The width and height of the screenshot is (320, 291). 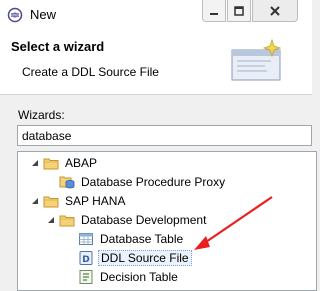 I want to click on title-bar: New, so click(x=156, y=15).